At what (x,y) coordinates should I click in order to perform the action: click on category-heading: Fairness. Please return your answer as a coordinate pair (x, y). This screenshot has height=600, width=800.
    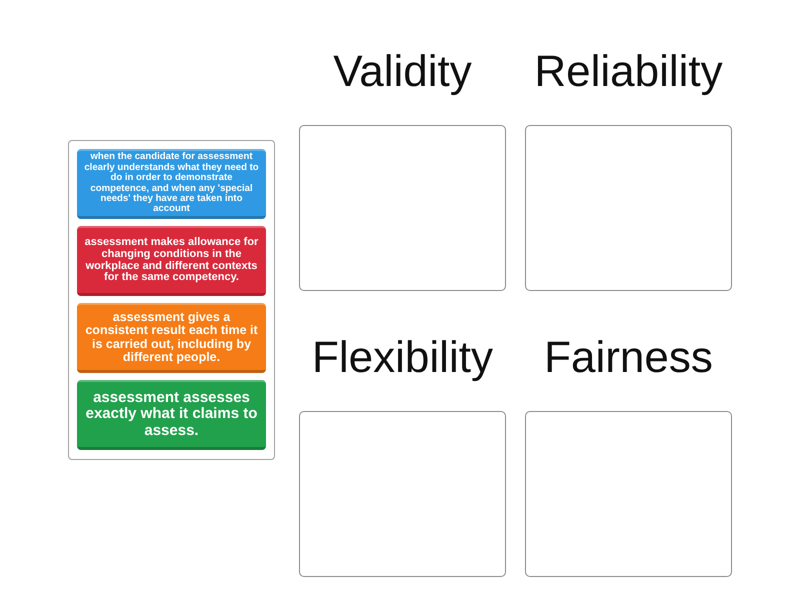
    Looking at the image, I should click on (628, 358).